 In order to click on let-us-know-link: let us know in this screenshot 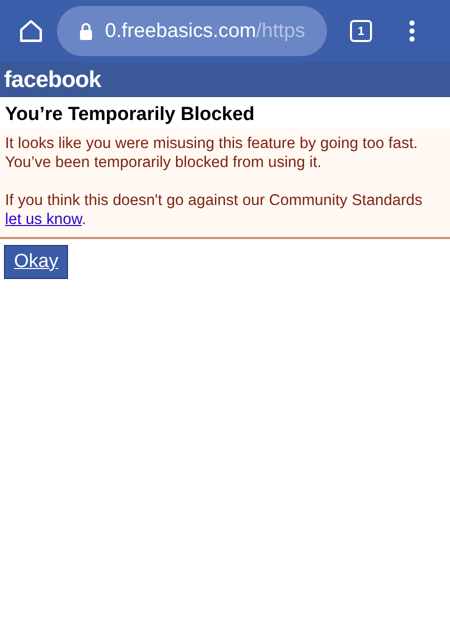, I will do `click(43, 219)`.